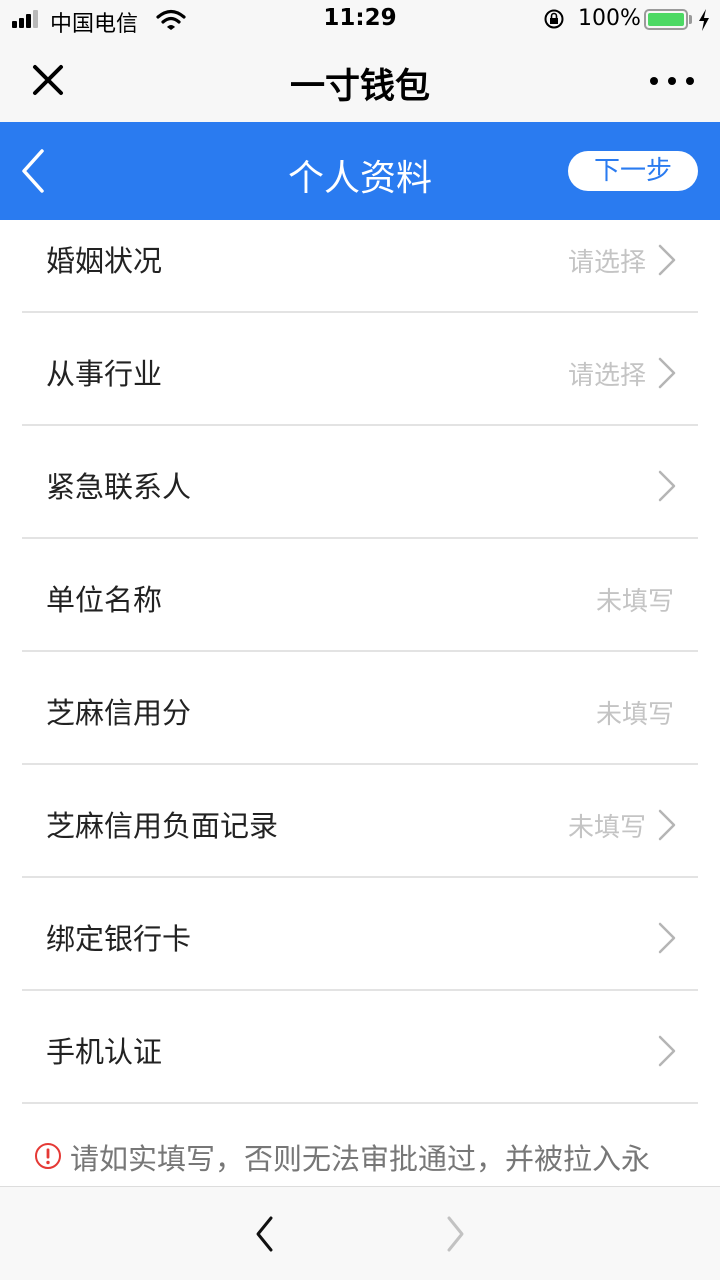  What do you see at coordinates (104, 374) in the screenshot?
I see `row-label: 从事行业` at bounding box center [104, 374].